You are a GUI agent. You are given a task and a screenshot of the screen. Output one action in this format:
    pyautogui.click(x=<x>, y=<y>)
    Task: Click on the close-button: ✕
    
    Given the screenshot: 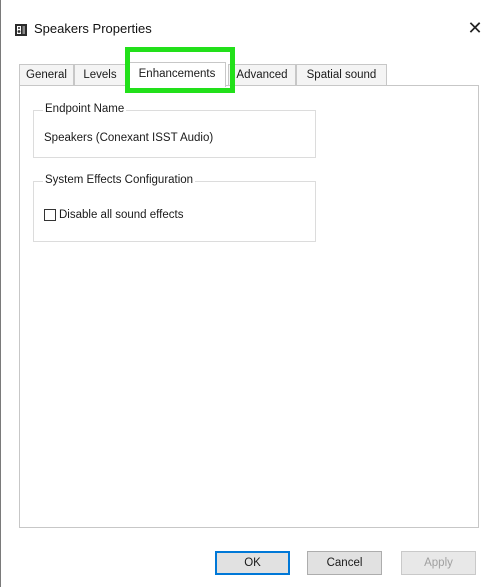 What is the action you would take?
    pyautogui.click(x=475, y=28)
    